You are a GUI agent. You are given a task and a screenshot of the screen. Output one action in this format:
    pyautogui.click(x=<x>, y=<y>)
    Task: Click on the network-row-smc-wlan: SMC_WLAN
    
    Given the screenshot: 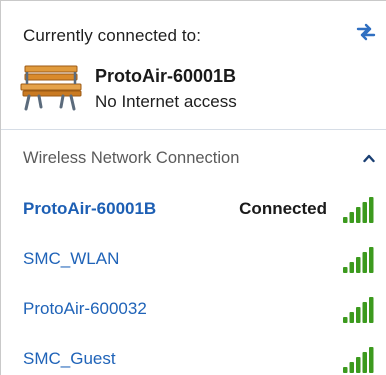 What is the action you would take?
    pyautogui.click(x=193, y=259)
    